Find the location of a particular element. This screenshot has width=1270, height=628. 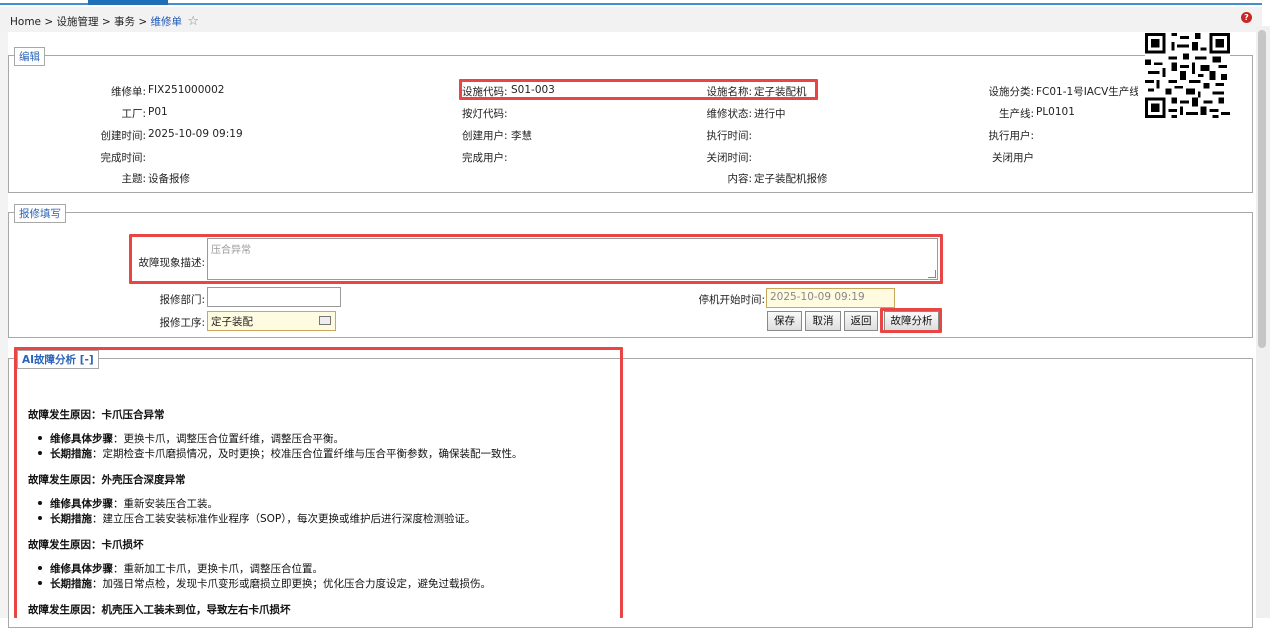

qr-code is located at coordinates (1187, 75).